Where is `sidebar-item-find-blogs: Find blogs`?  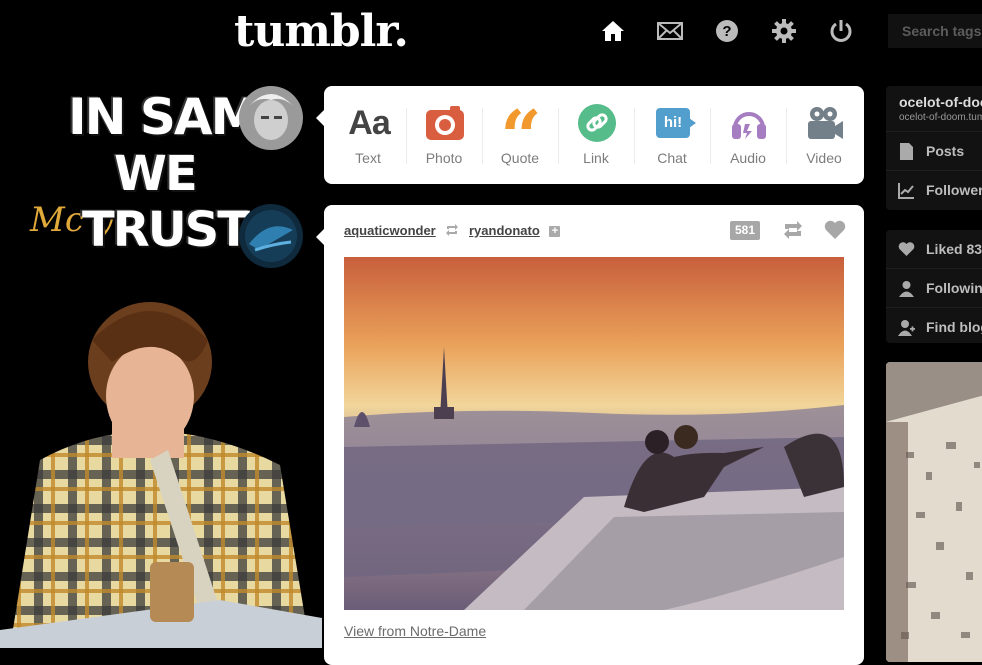
sidebar-item-find-blogs: Find blogs is located at coordinates (934, 325).